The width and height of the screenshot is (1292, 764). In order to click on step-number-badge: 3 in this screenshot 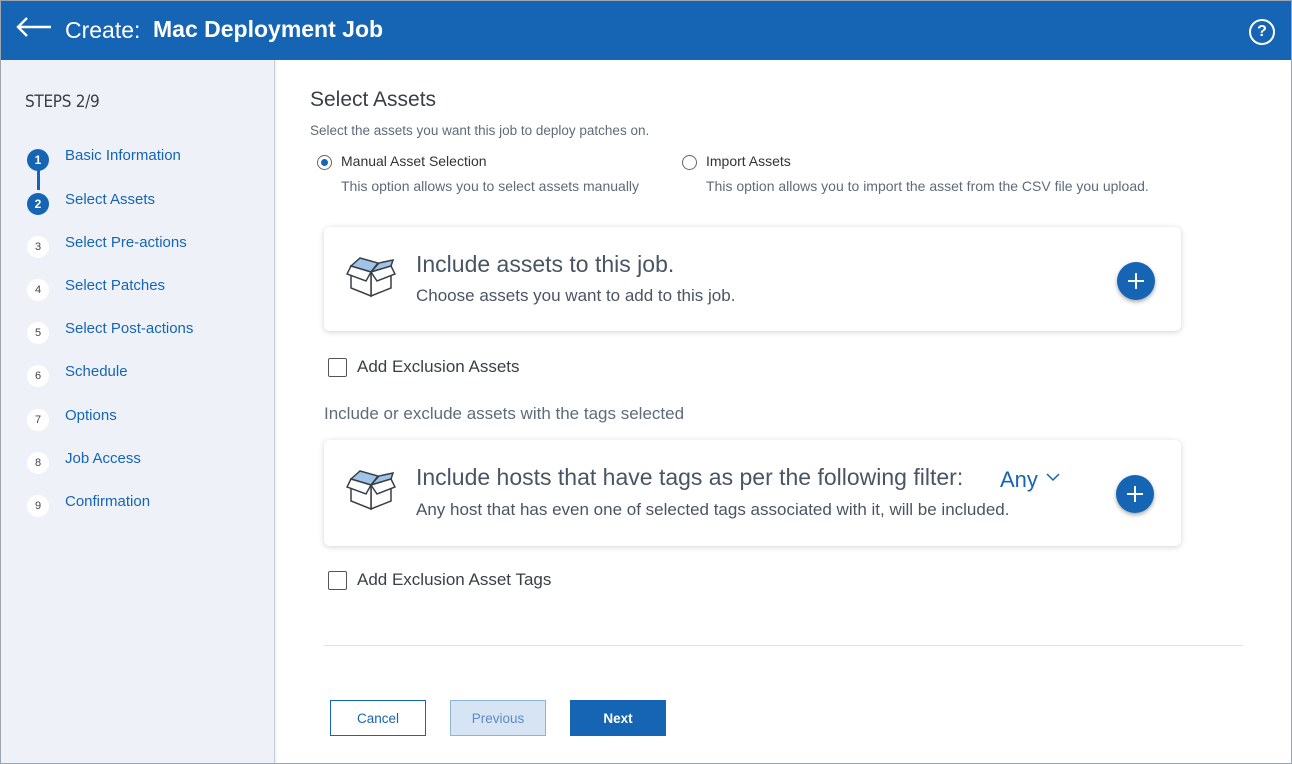, I will do `click(38, 247)`.